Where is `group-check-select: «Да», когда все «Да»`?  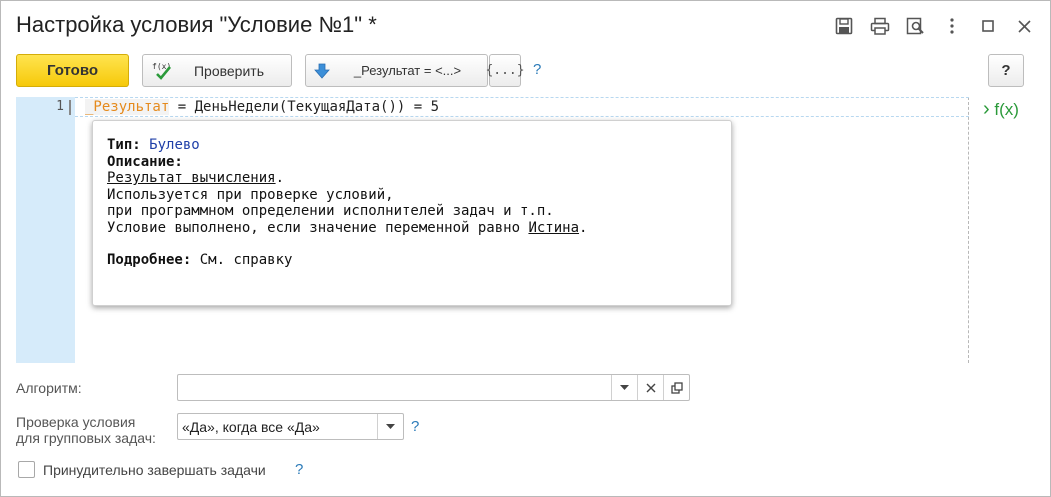 group-check-select: «Да», когда все «Да» is located at coordinates (290, 426).